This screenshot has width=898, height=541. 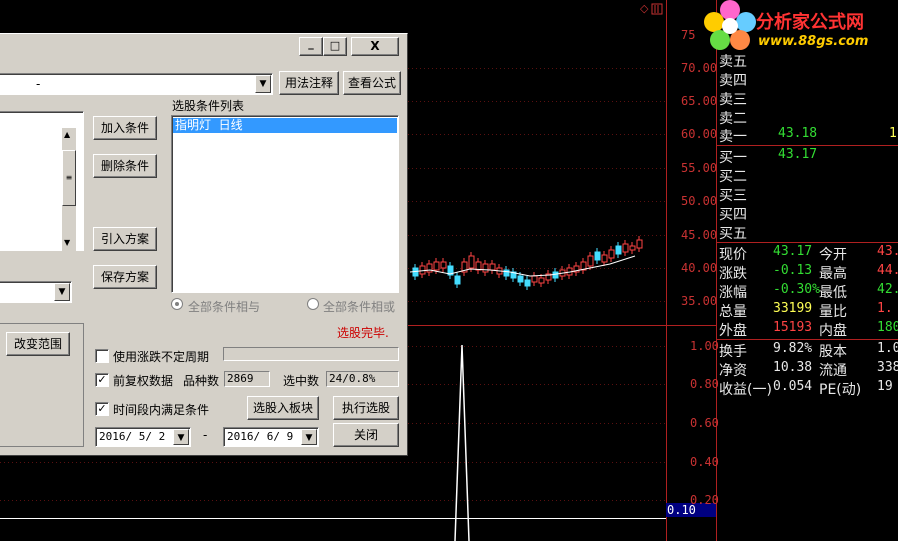 I want to click on formula-combo: - ▼, so click(x=136, y=84).